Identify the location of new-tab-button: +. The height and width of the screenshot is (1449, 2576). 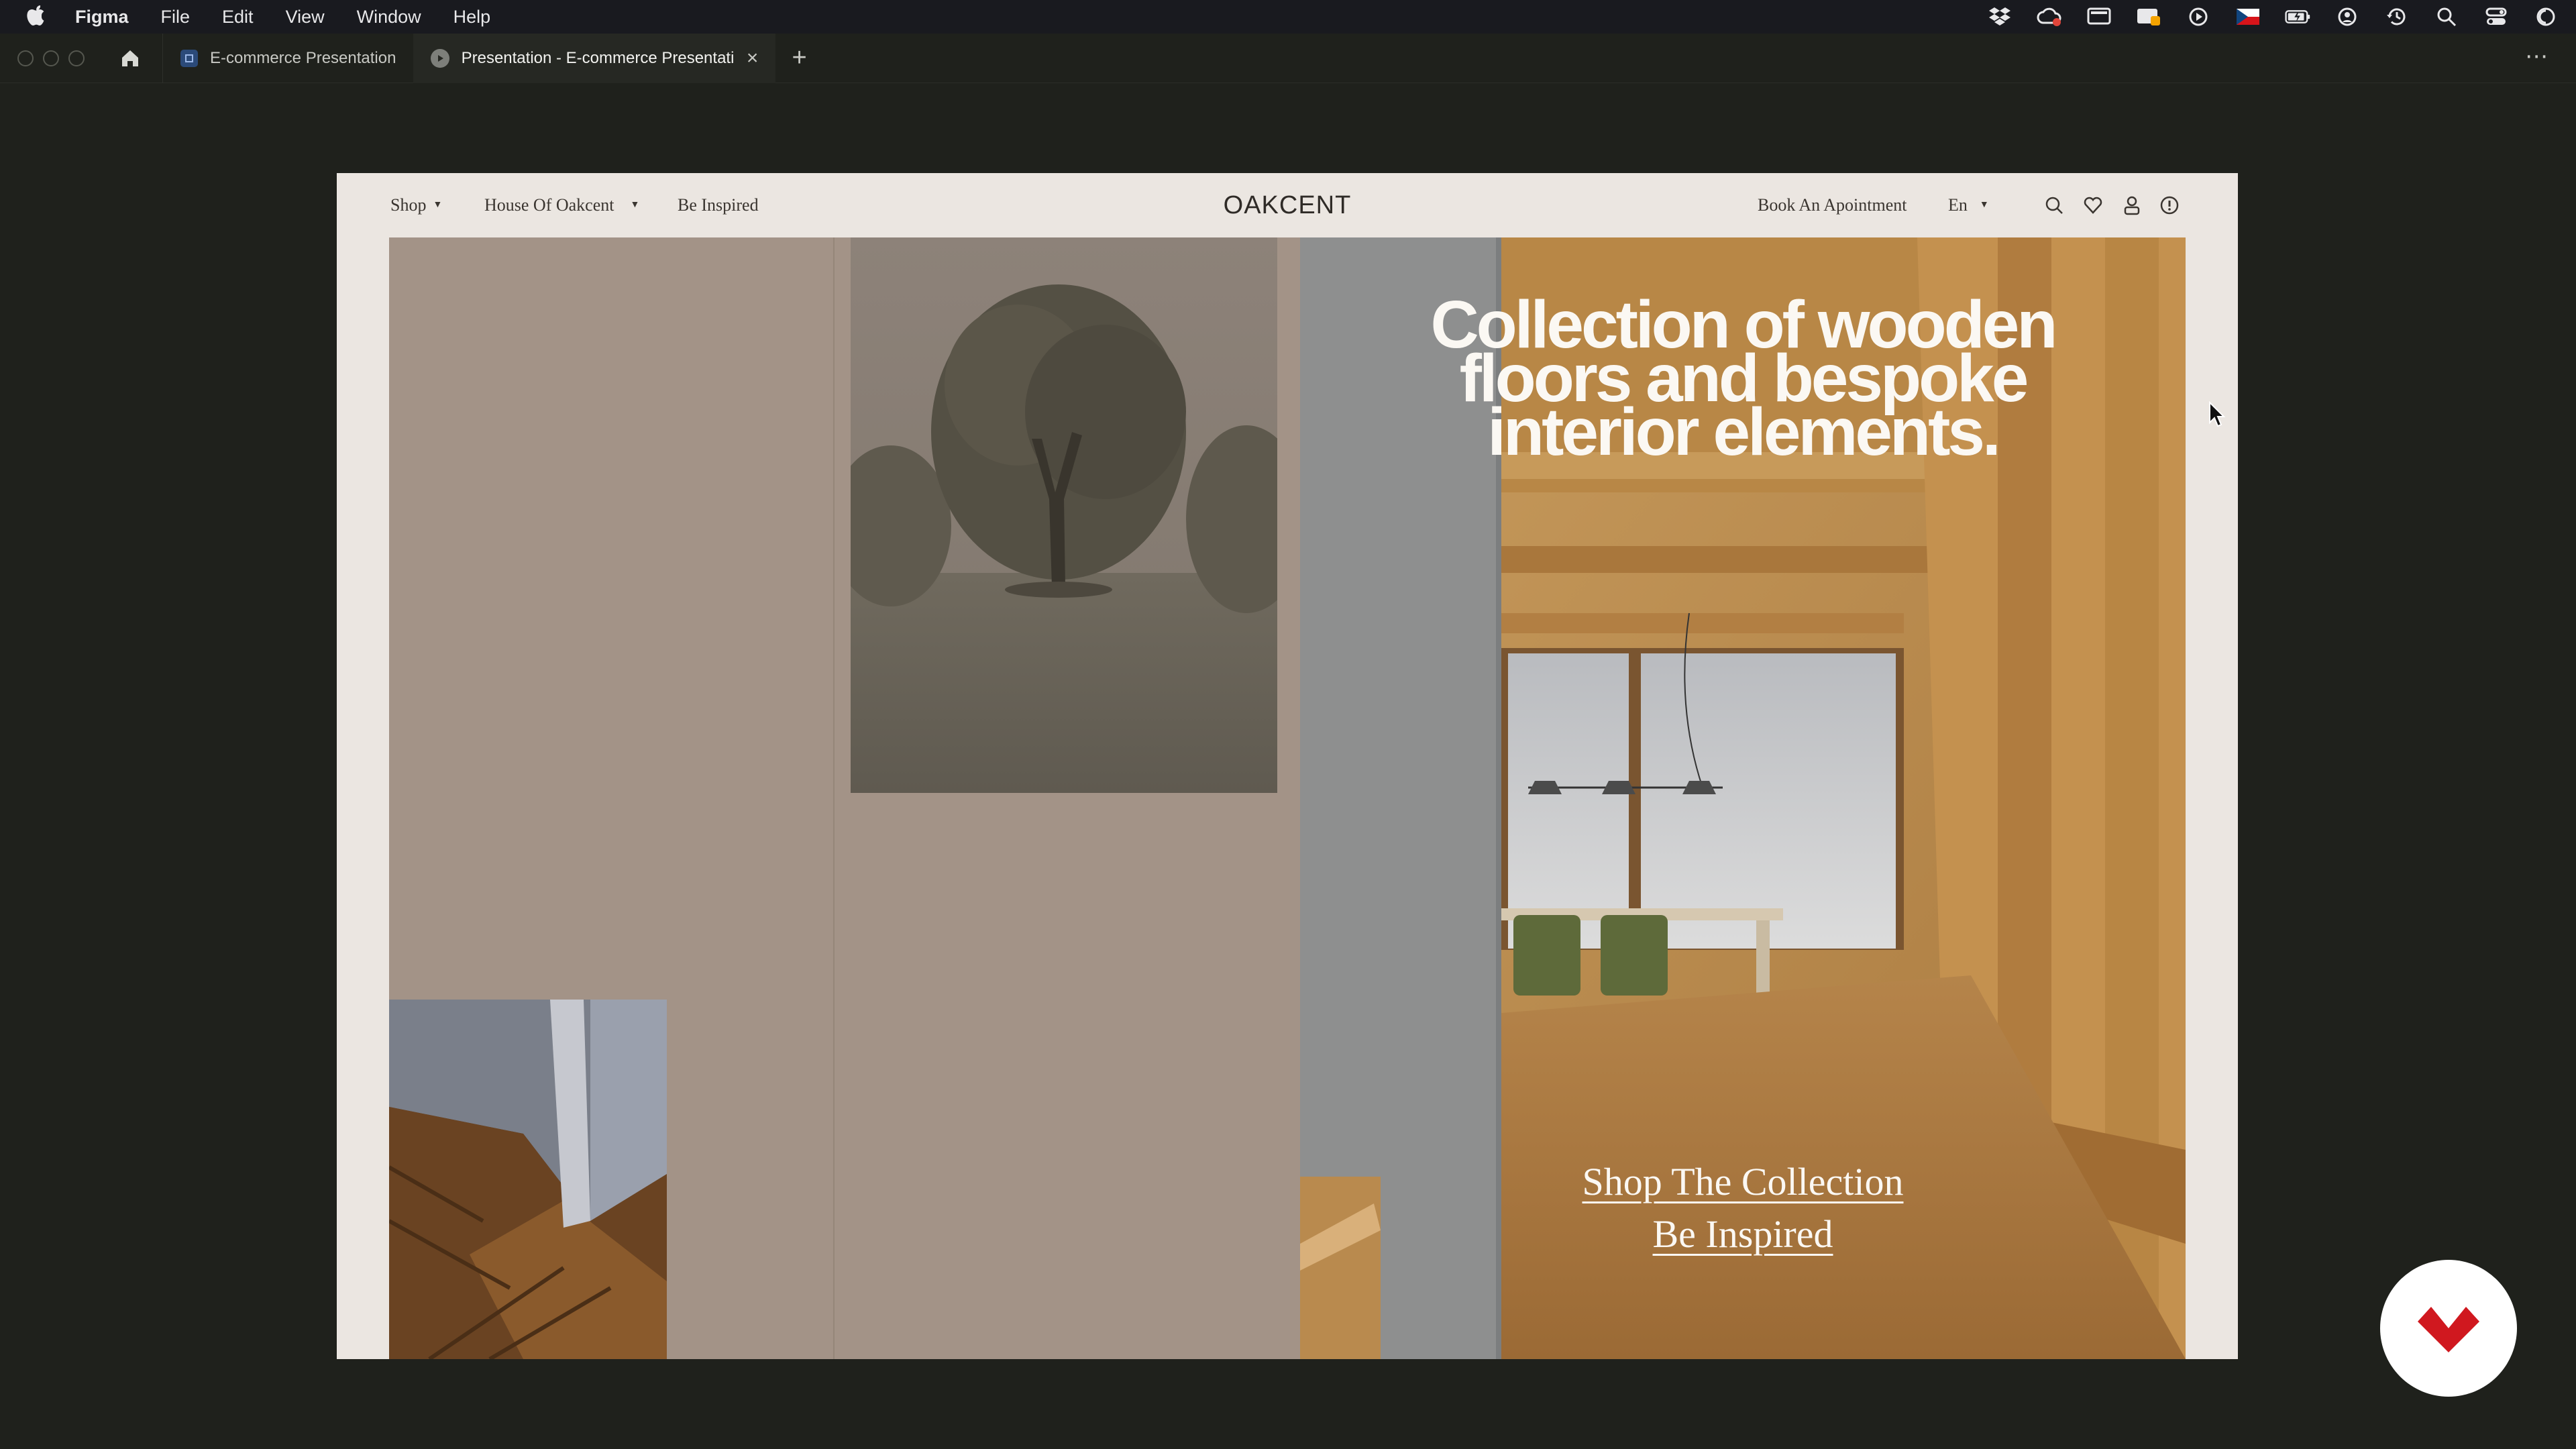
(799, 58).